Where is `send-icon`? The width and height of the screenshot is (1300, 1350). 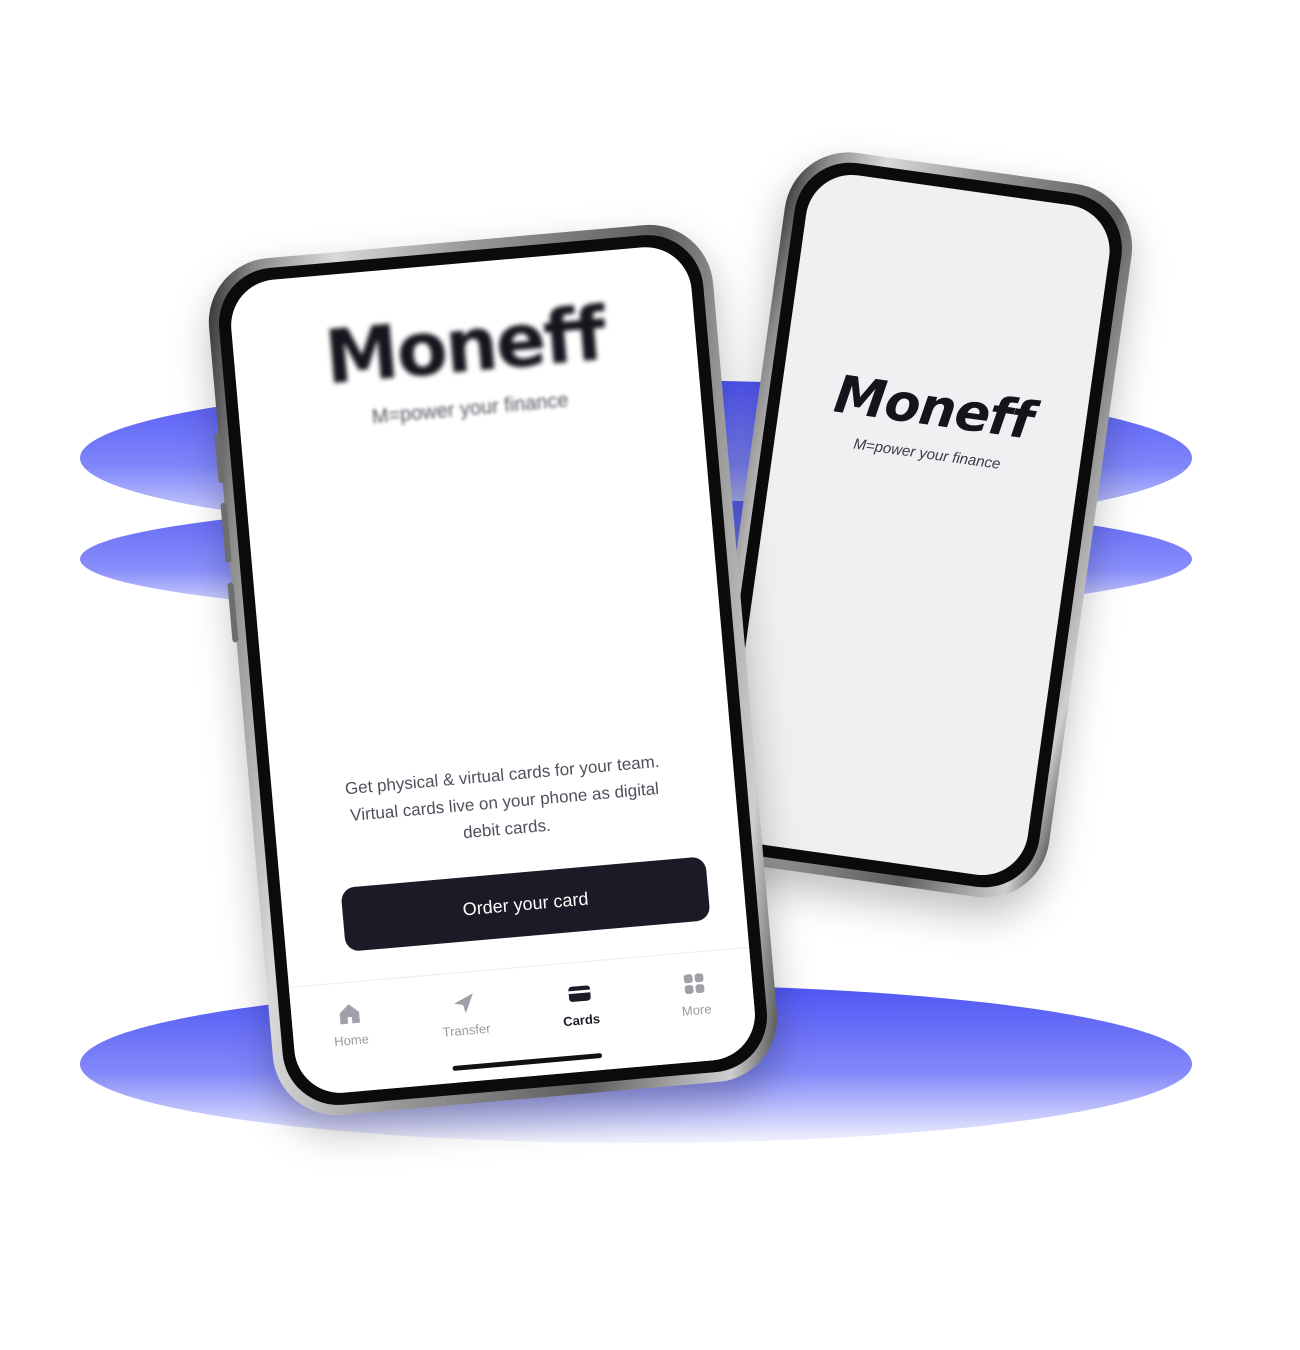 send-icon is located at coordinates (464, 1004).